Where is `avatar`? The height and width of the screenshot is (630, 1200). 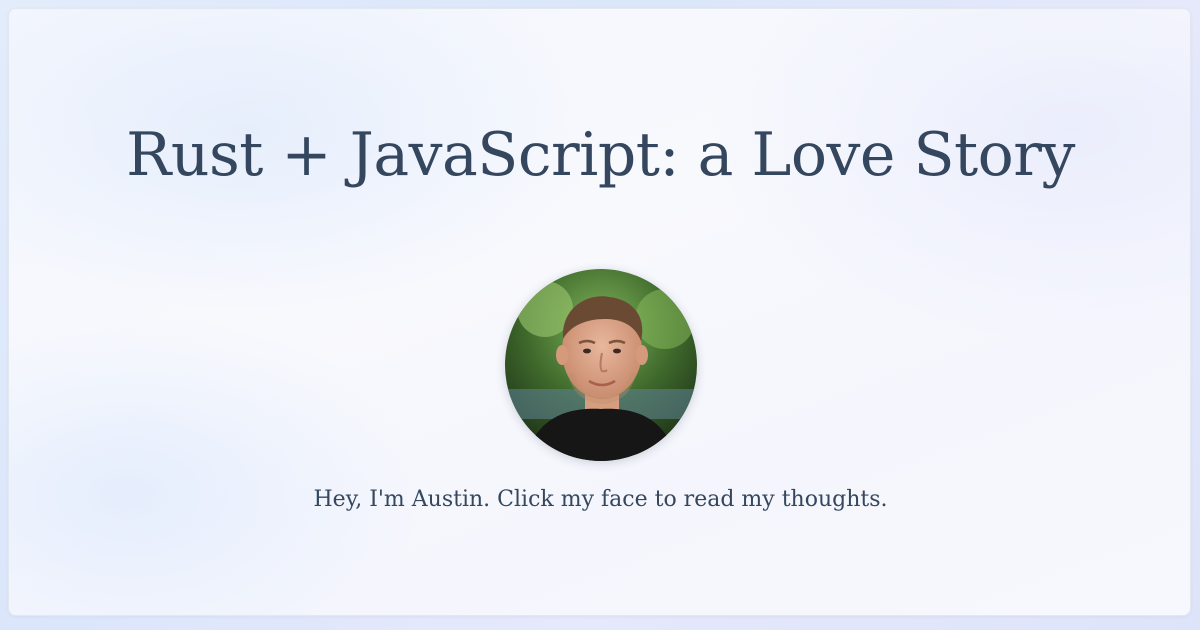 avatar is located at coordinates (601, 365).